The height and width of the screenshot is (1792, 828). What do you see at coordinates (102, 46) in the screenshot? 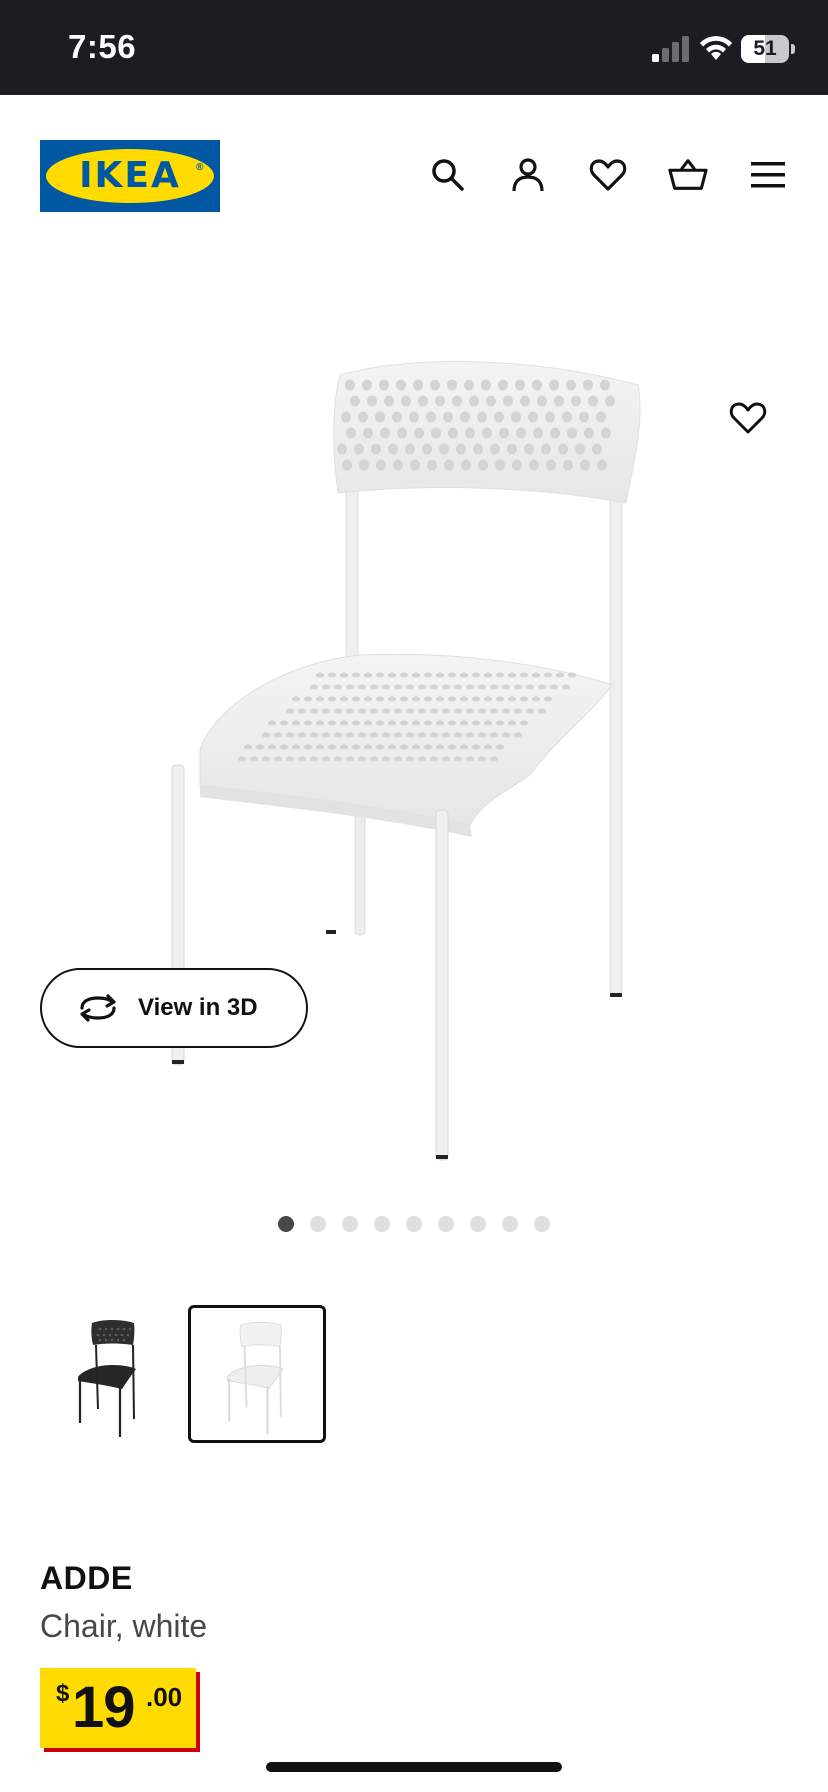
I see `status-time: 7:56` at bounding box center [102, 46].